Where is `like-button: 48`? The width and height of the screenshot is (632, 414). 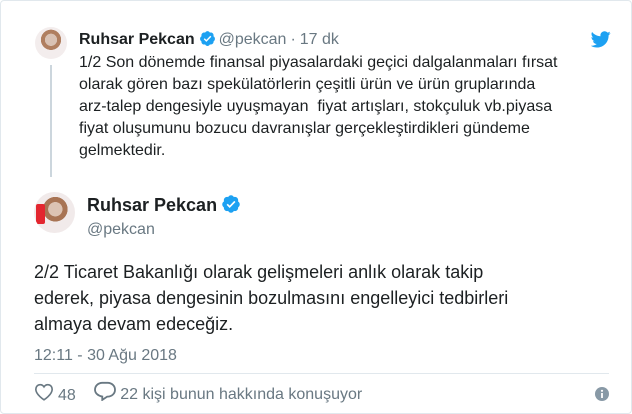 like-button: 48 is located at coordinates (55, 395).